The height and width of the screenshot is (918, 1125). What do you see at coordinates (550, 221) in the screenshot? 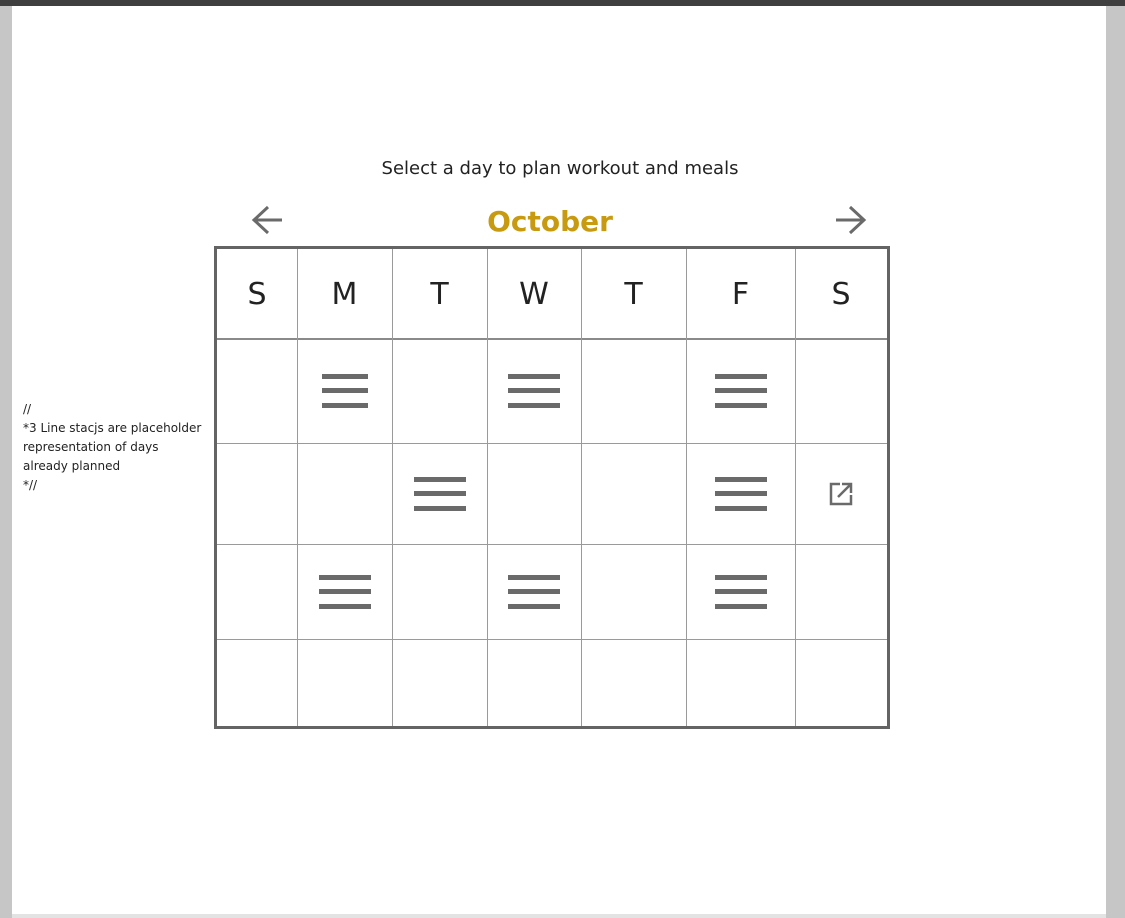
I see `month-title: October` at bounding box center [550, 221].